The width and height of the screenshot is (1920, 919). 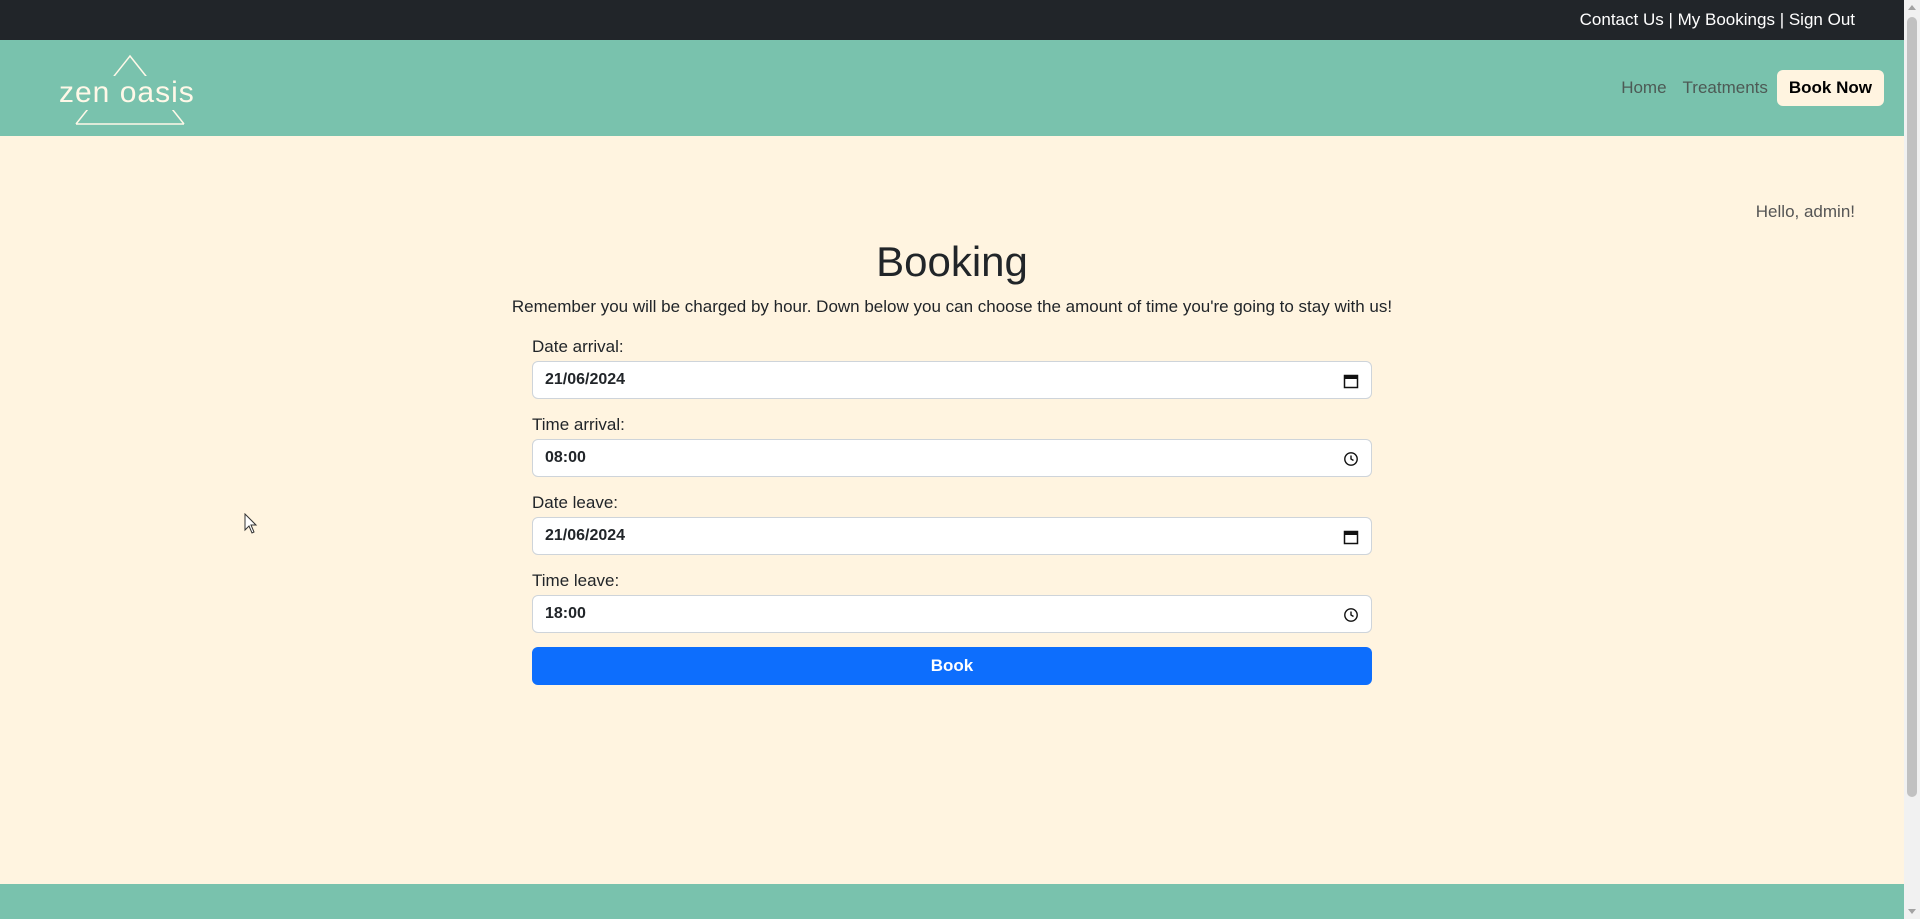 I want to click on date-leave-value: 21/06/2024, so click(x=585, y=535).